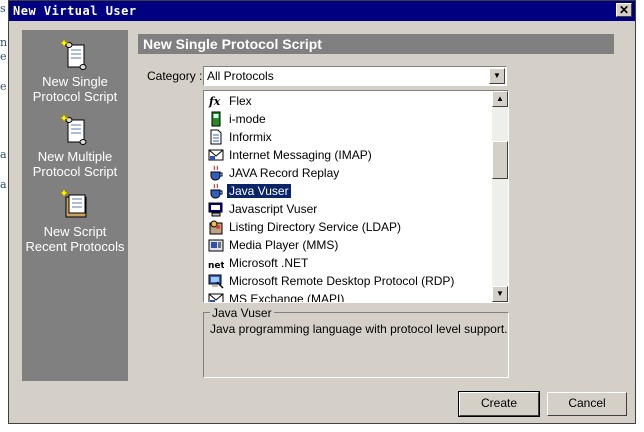 The height and width of the screenshot is (432, 644). Describe the element at coordinates (216, 281) in the screenshot. I see `remote-desktop-icon` at that location.